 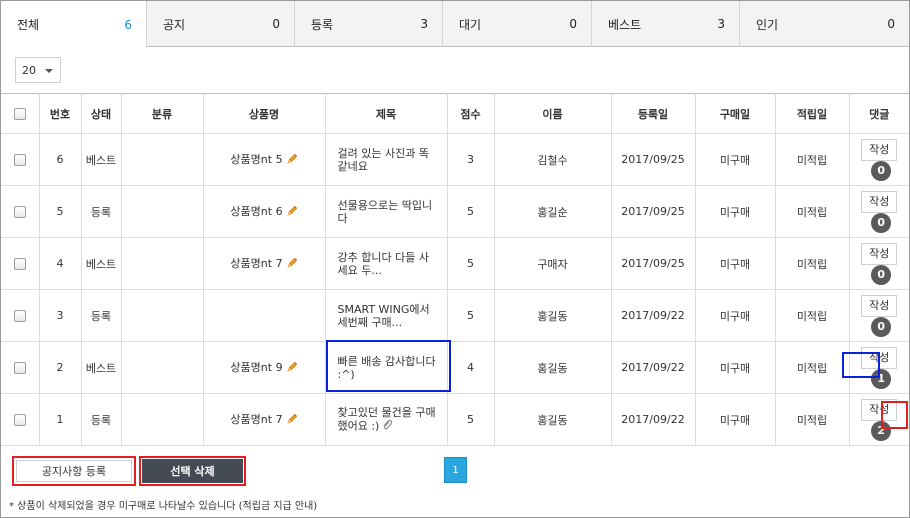 I want to click on reply-count-badge: 2, so click(x=881, y=430).